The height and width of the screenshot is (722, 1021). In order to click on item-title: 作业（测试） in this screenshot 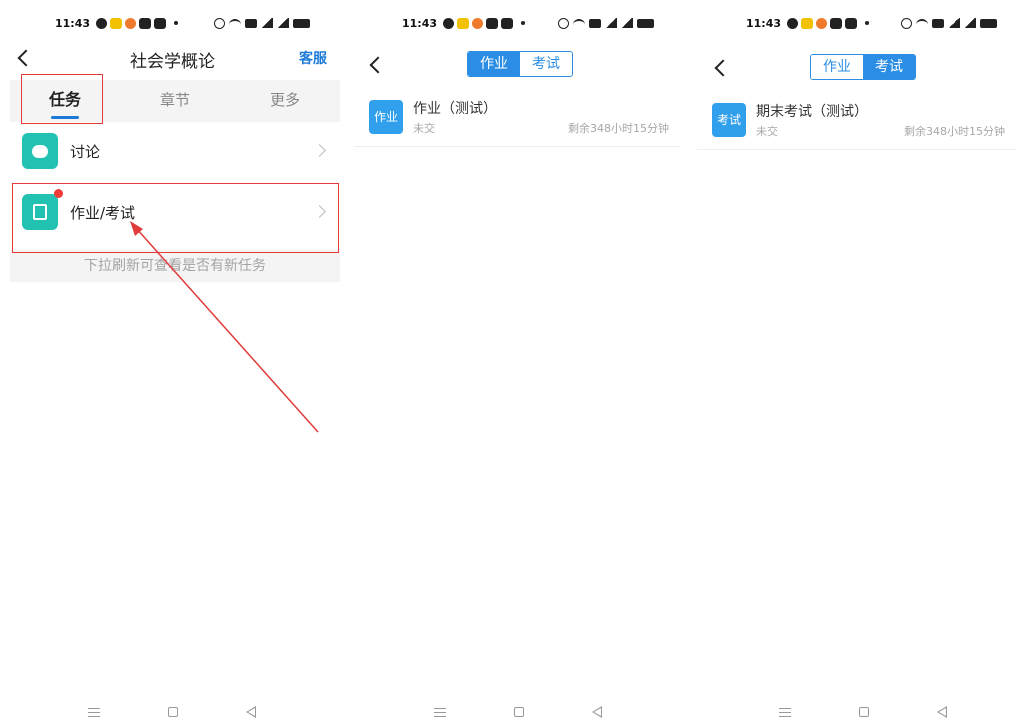, I will do `click(455, 109)`.